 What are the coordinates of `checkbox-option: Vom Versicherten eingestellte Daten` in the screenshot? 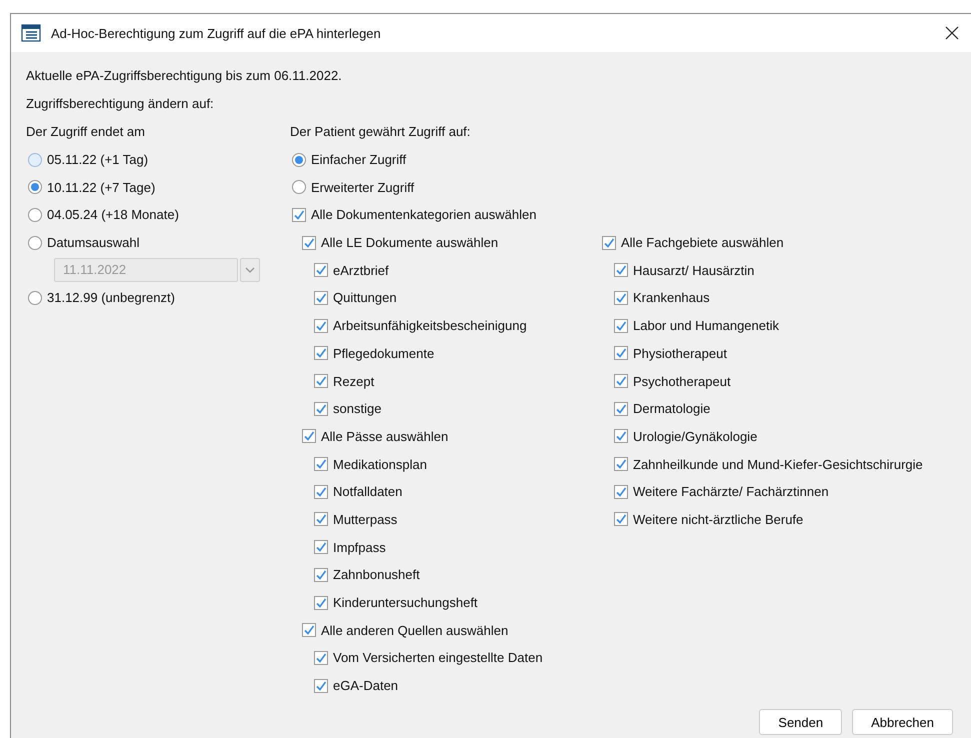 It's located at (440, 658).